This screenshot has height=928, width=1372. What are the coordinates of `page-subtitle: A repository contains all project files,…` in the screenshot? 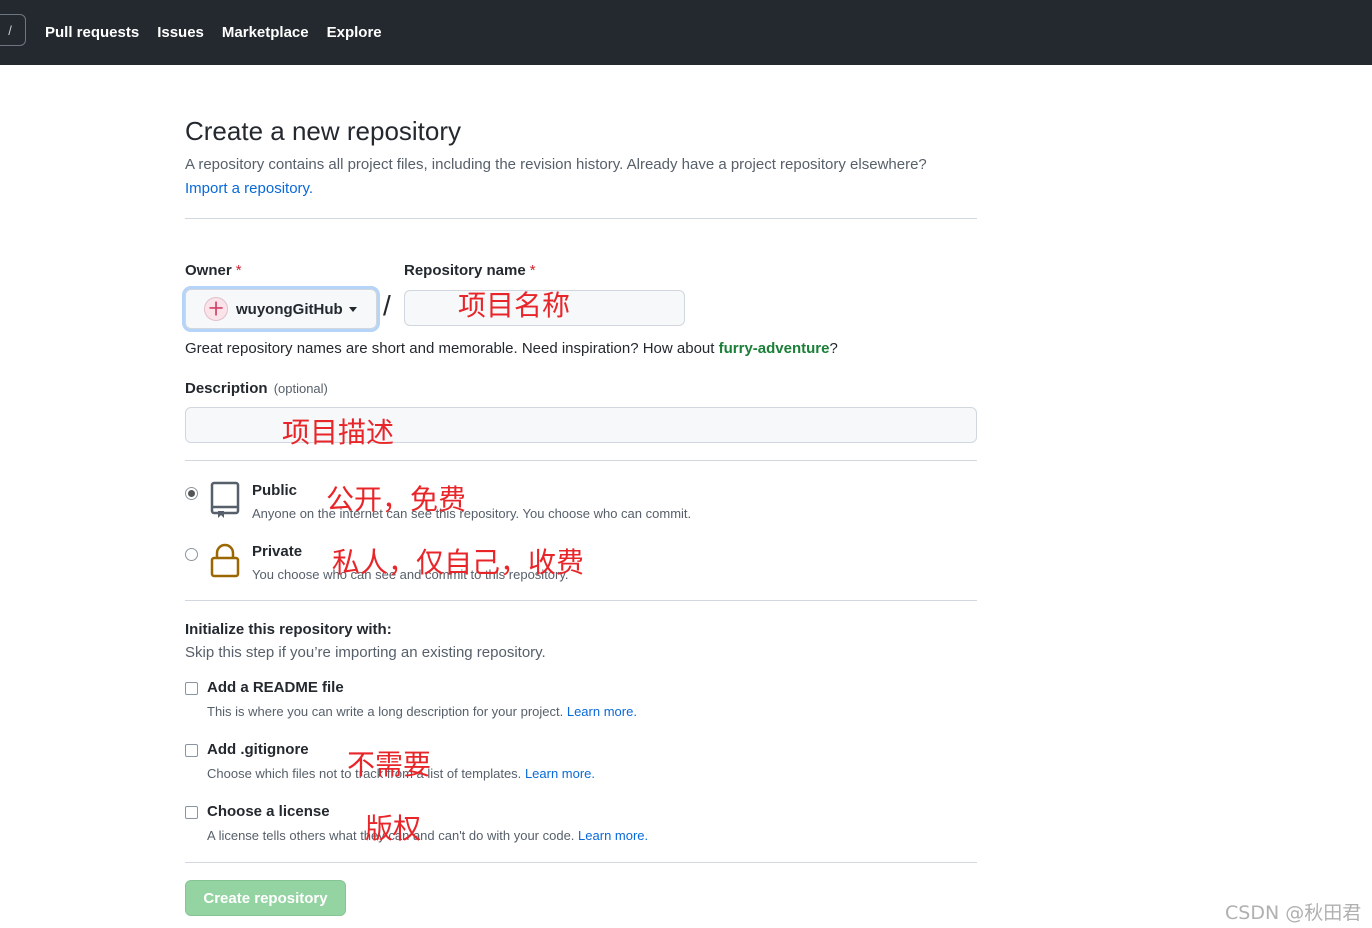 It's located at (585, 177).